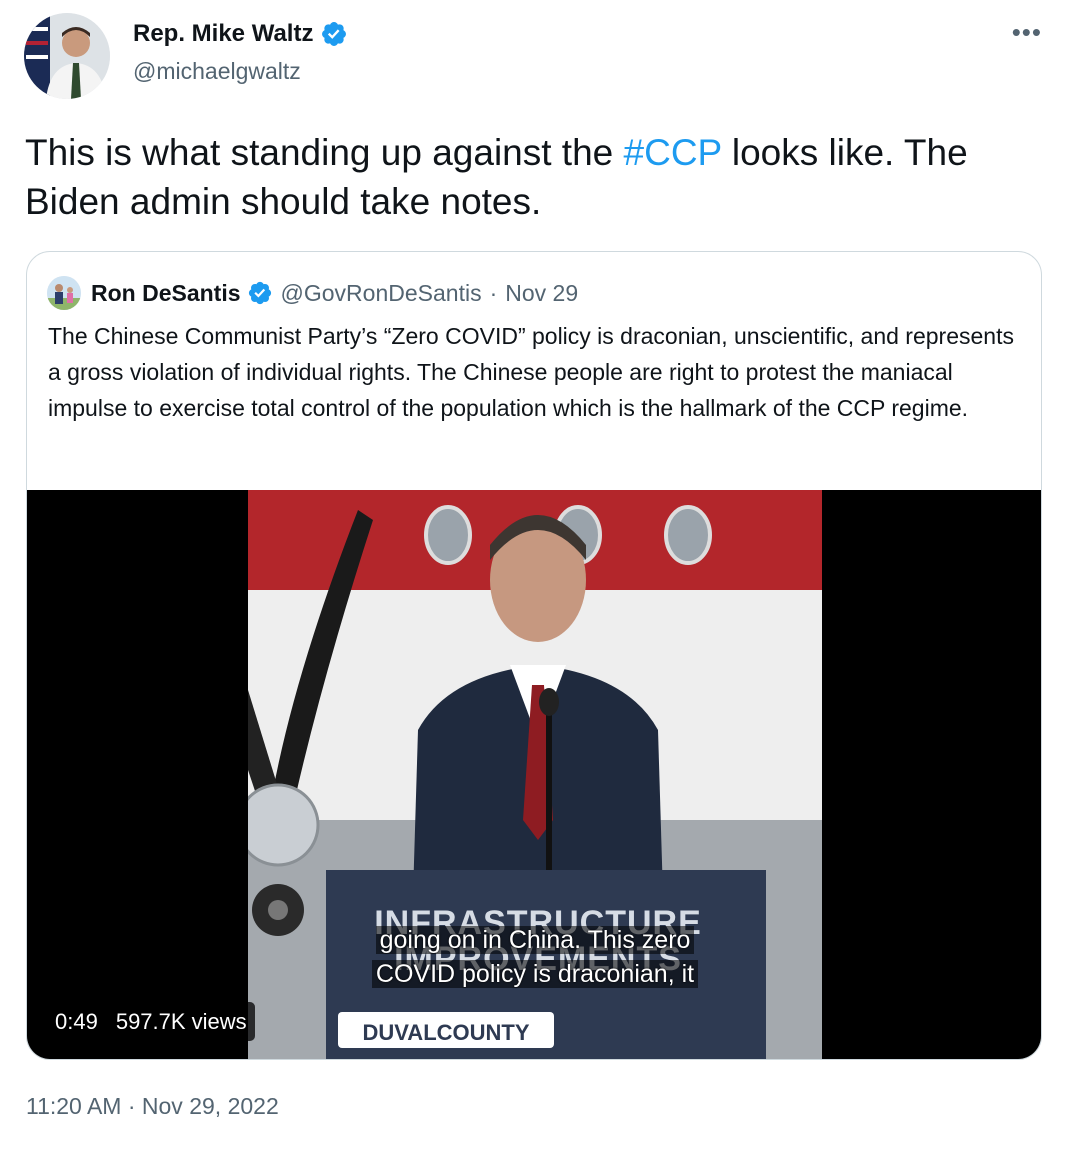 This screenshot has width=1068, height=1150. I want to click on author-photo, so click(67, 56).